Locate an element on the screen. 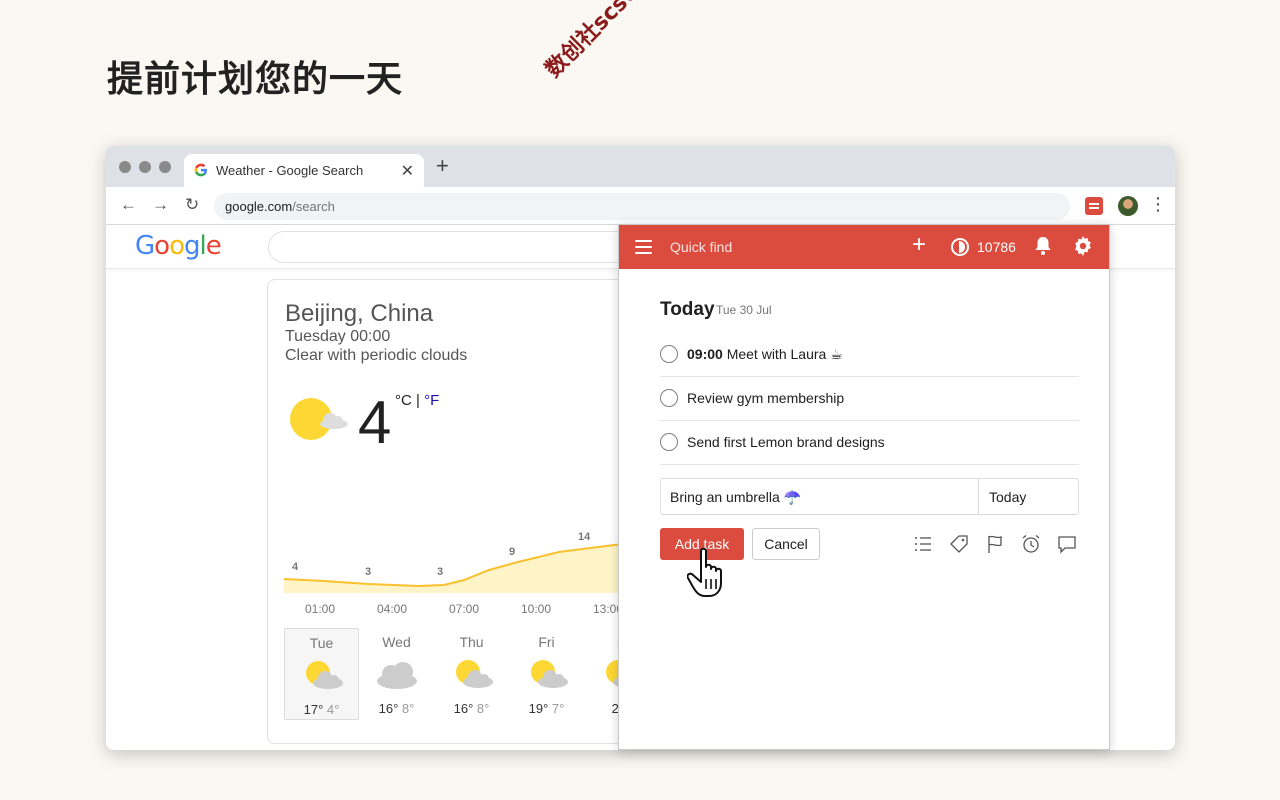 Image resolution: width=1280 pixels, height=800 pixels. task-title: Meet with Laura ☕ is located at coordinates (782, 354).